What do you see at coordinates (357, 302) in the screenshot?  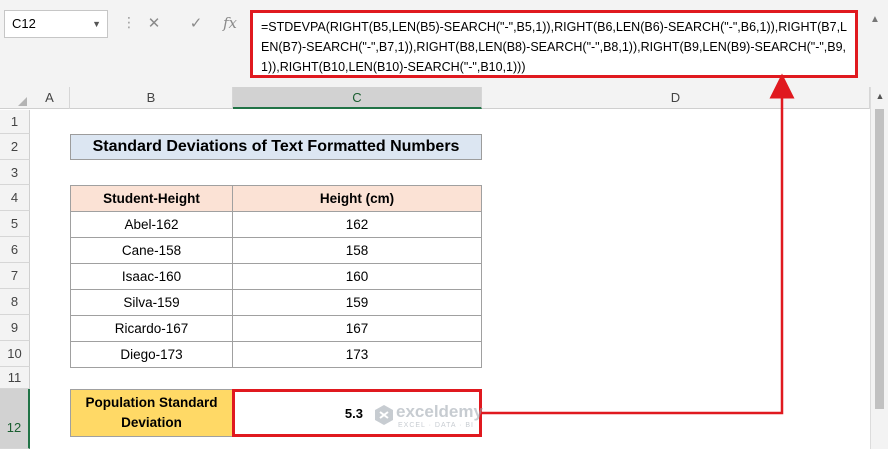 I see `table-cell-height: 159` at bounding box center [357, 302].